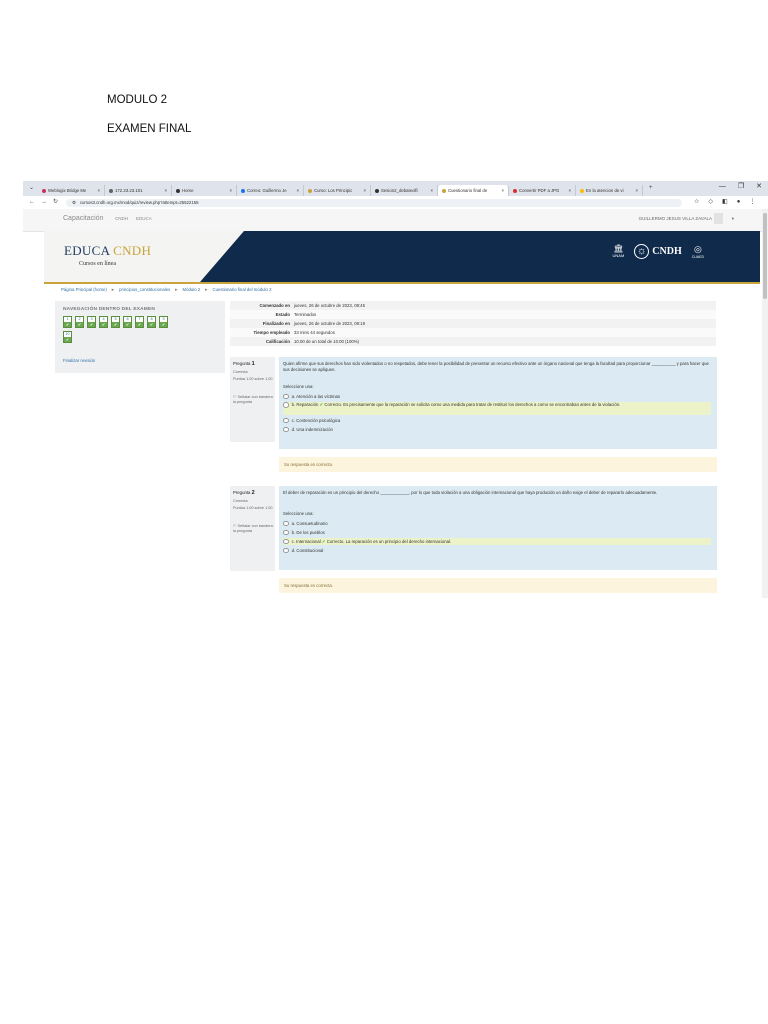 The height and width of the screenshot is (1024, 768). Describe the element at coordinates (497, 429) in the screenshot. I see `answer-option: d. Una indemnización` at that location.